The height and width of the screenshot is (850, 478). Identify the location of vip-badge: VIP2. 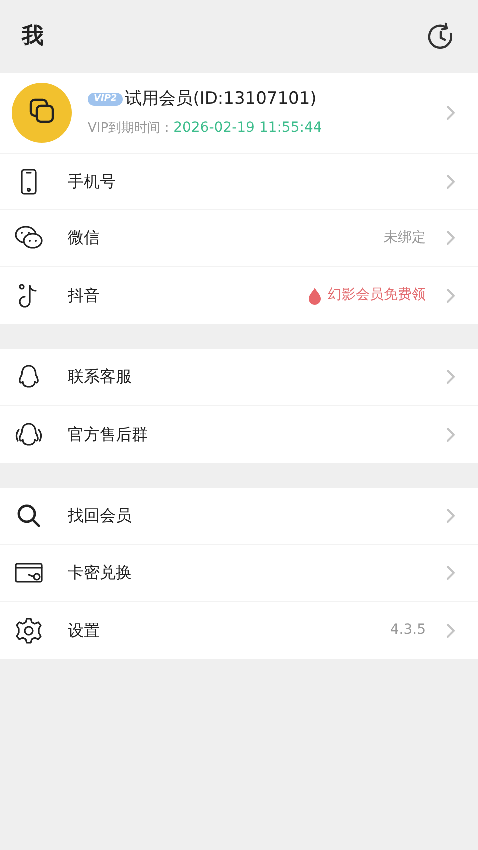
(106, 99).